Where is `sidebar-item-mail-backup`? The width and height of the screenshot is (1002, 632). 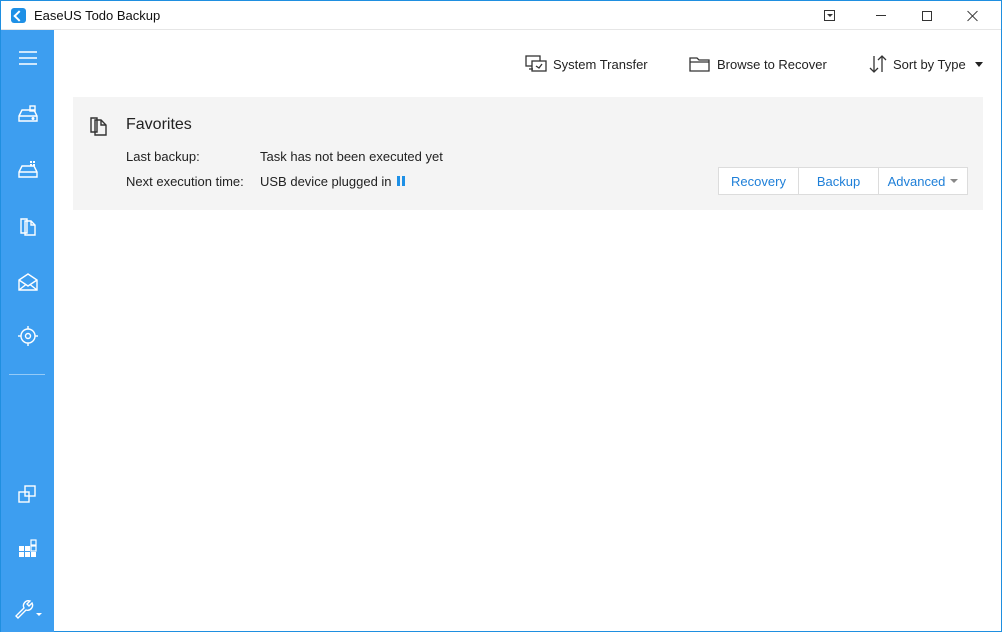 sidebar-item-mail-backup is located at coordinates (27, 282).